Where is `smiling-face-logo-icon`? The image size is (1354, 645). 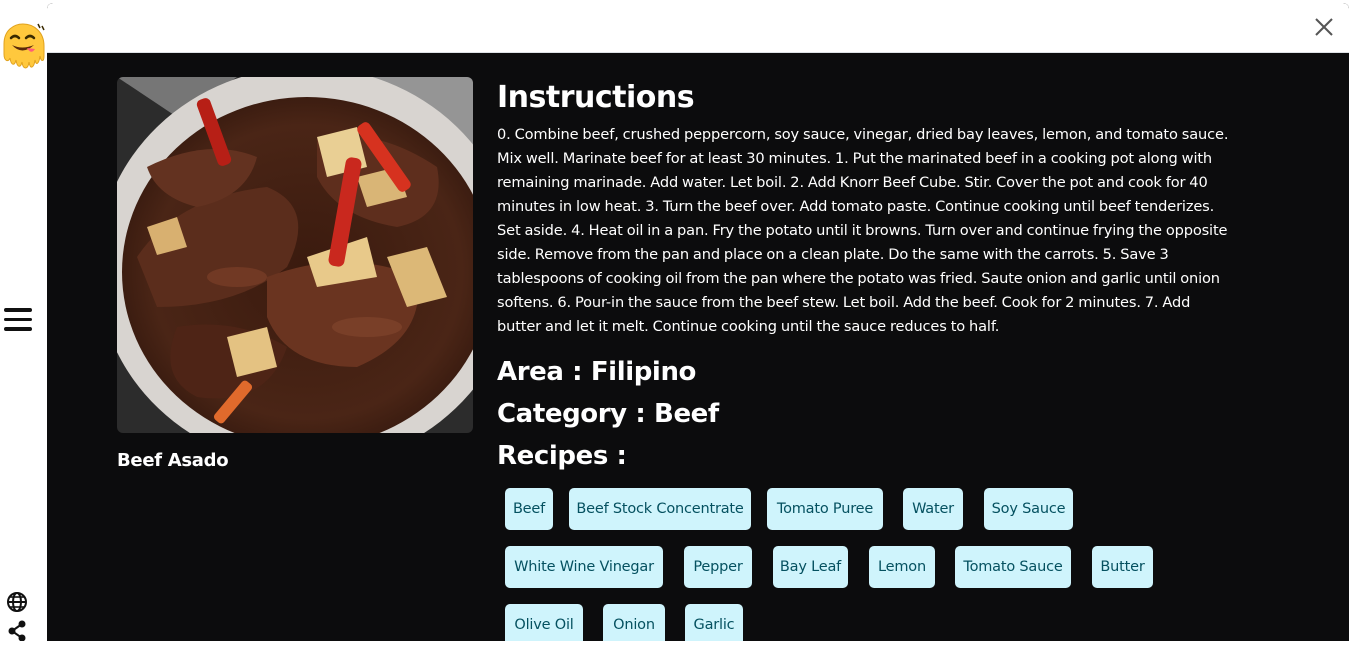 smiling-face-logo-icon is located at coordinates (23, 50).